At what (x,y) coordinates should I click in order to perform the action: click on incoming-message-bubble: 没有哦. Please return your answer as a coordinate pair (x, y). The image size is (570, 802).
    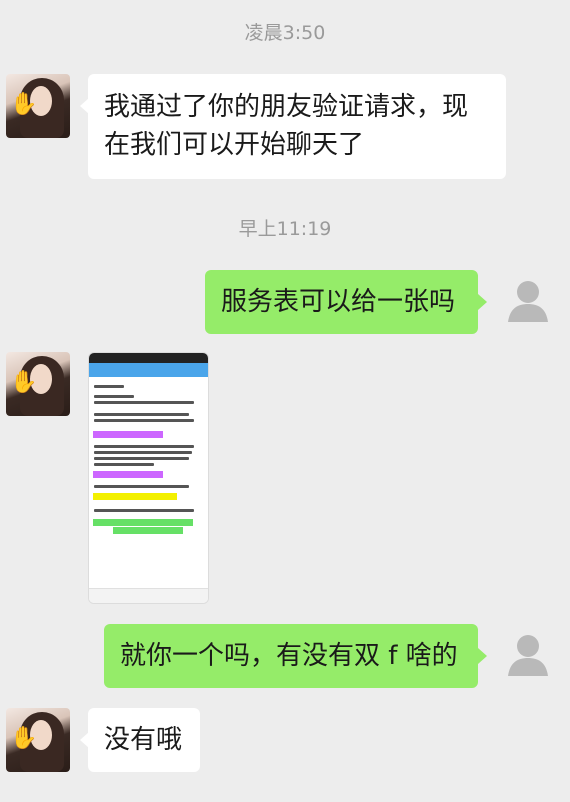
    Looking at the image, I should click on (144, 740).